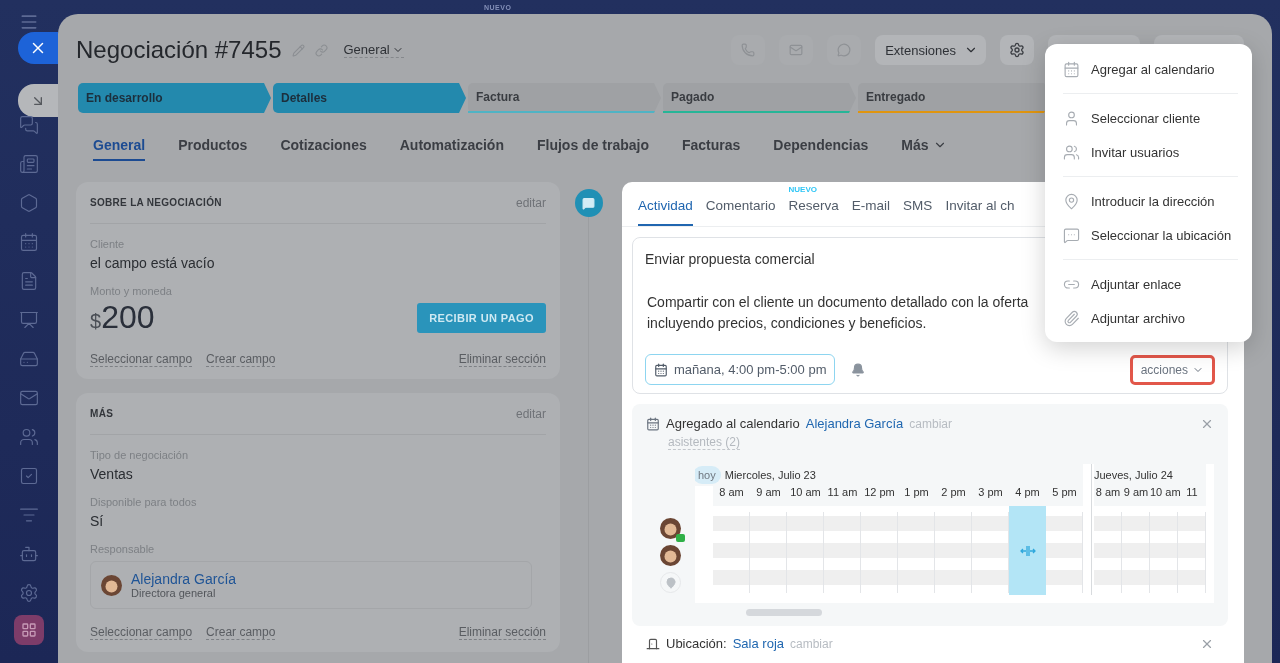 Image resolution: width=1280 pixels, height=663 pixels. I want to click on day-label: Miercoles, Julio 23, so click(770, 475).